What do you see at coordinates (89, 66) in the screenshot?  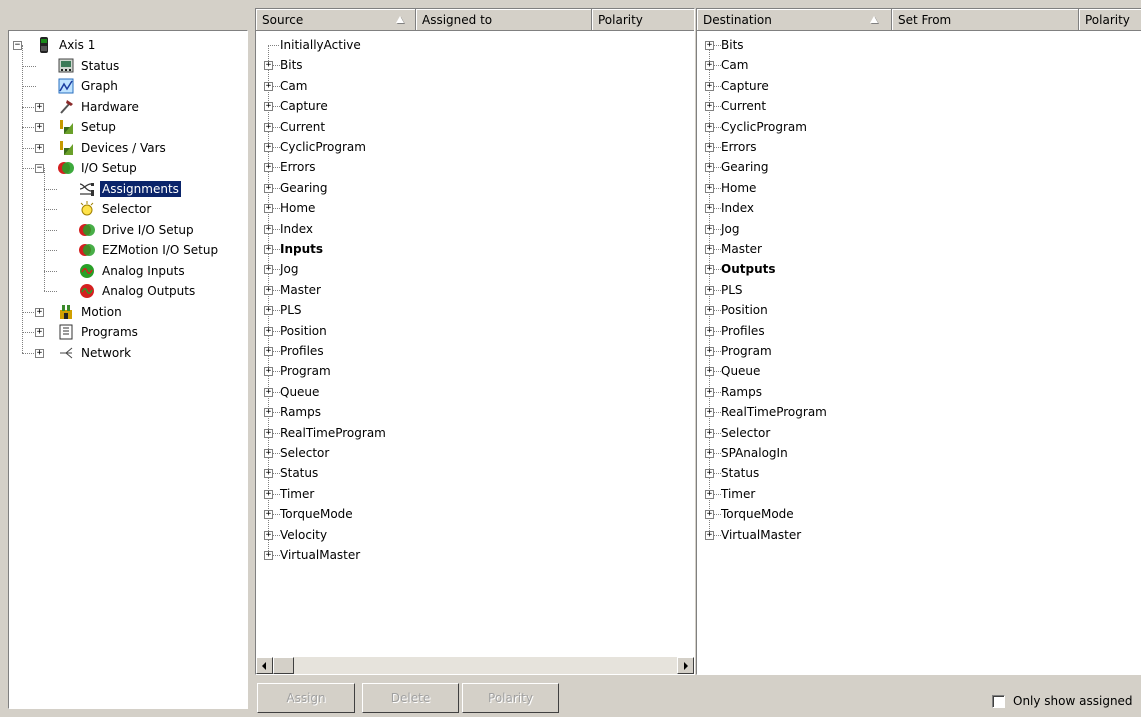 I see `tree-item-status: Status` at bounding box center [89, 66].